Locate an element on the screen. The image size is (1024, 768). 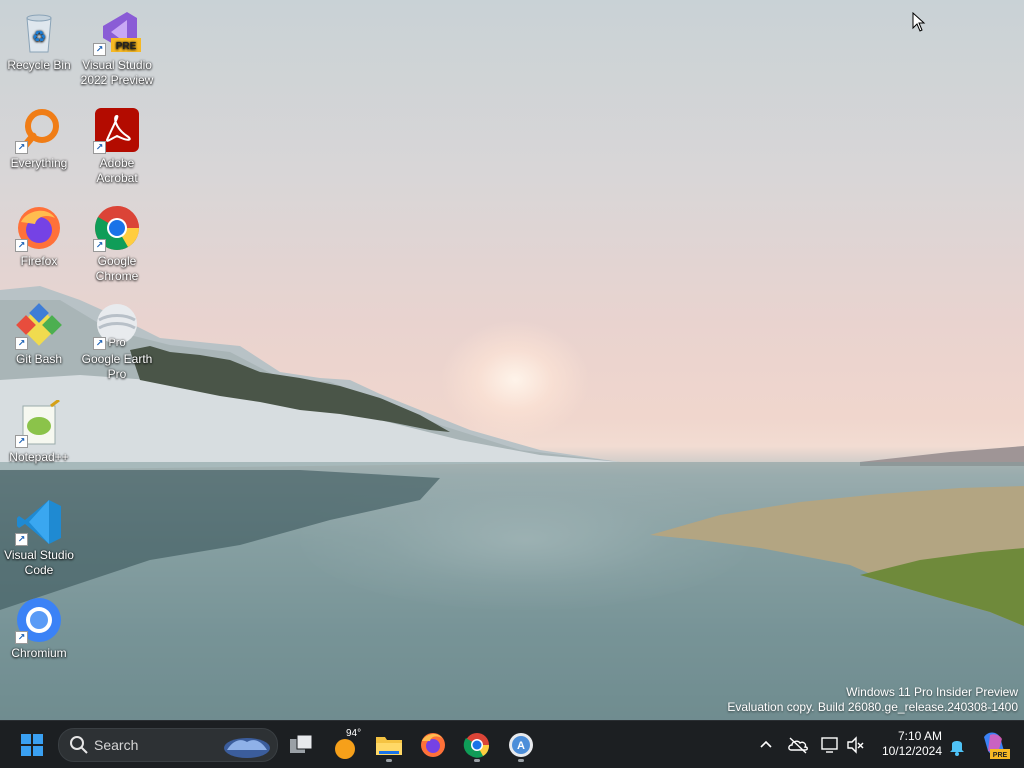
onedrive-icon is located at coordinates (798, 745).